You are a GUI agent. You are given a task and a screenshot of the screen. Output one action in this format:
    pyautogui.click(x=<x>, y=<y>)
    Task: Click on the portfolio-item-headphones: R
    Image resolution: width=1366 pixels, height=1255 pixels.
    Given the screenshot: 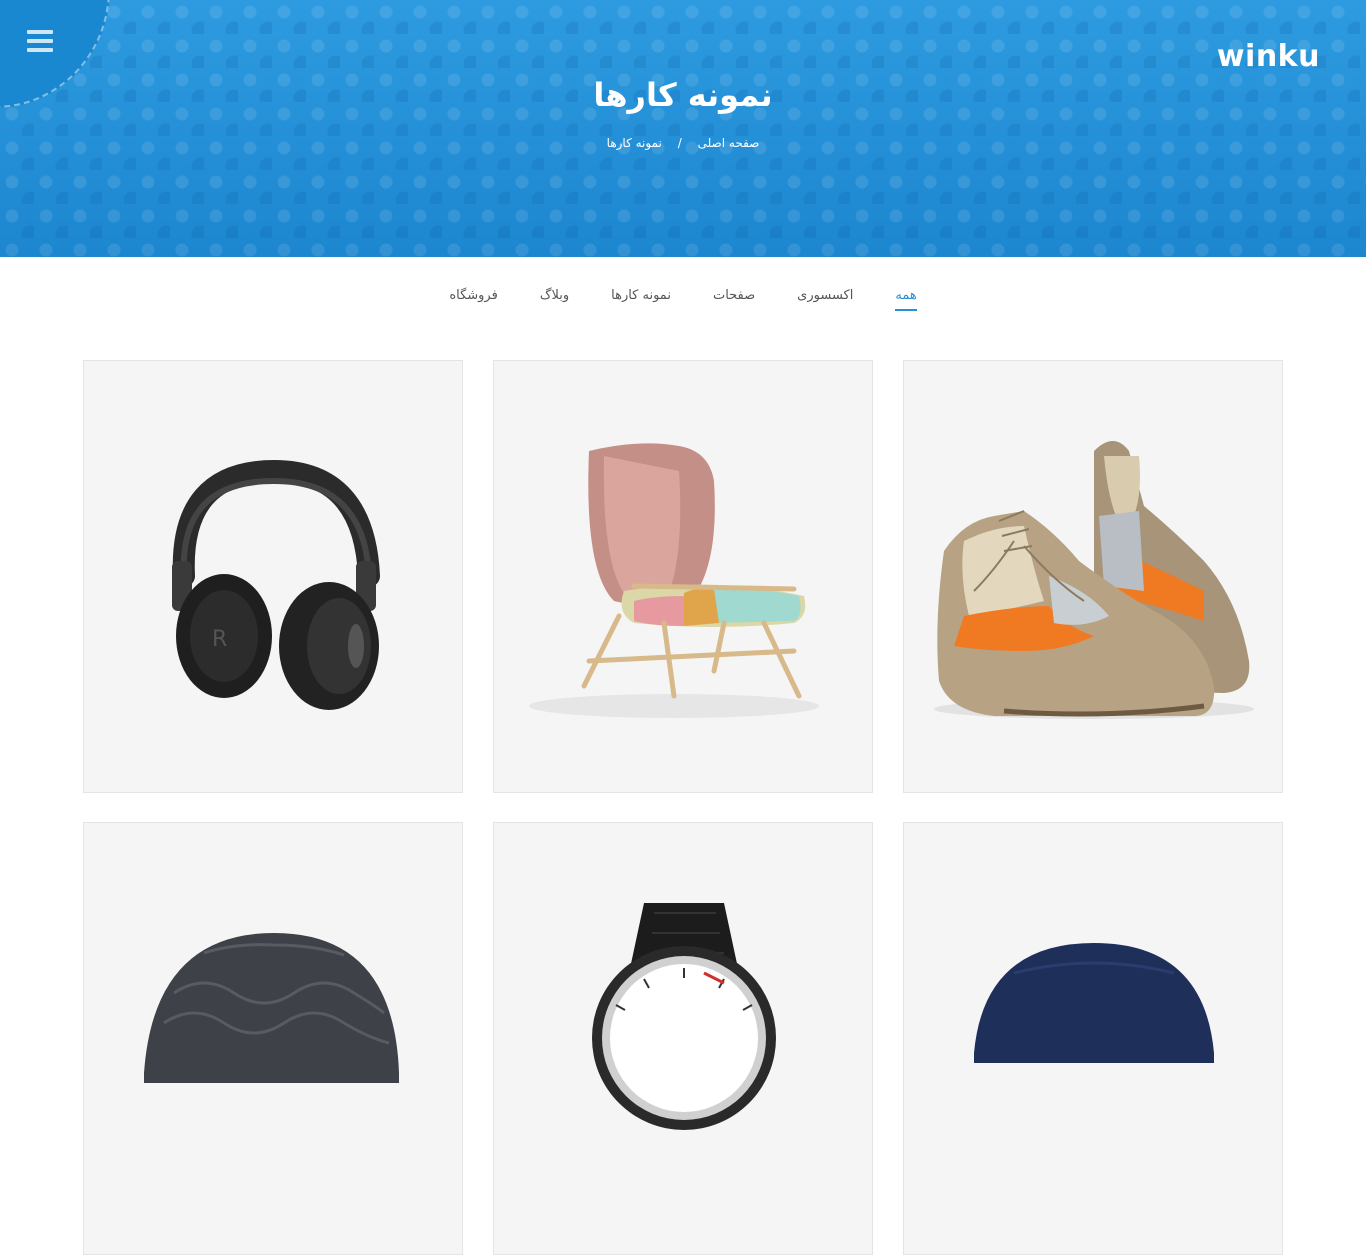 What is the action you would take?
    pyautogui.click(x=273, y=576)
    